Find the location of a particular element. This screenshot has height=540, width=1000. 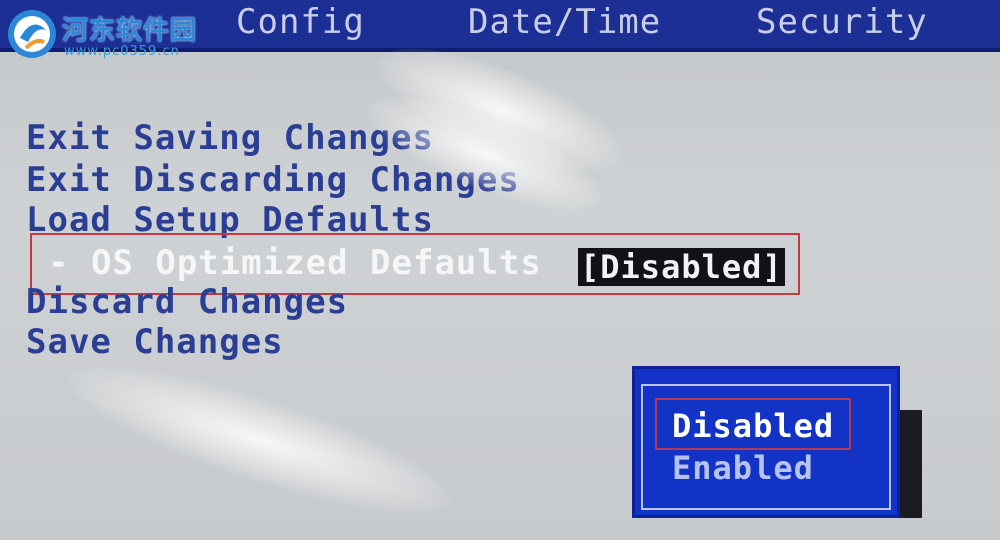

option-disabled: Disabled is located at coordinates (753, 426).